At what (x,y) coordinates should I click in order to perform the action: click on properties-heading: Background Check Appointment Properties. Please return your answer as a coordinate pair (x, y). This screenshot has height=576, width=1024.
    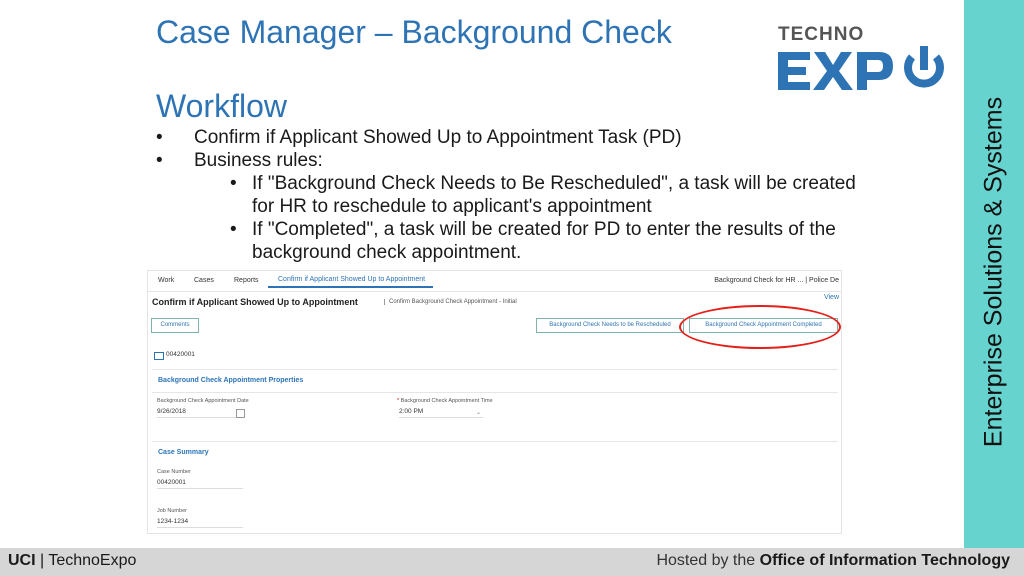
    Looking at the image, I should click on (231, 380).